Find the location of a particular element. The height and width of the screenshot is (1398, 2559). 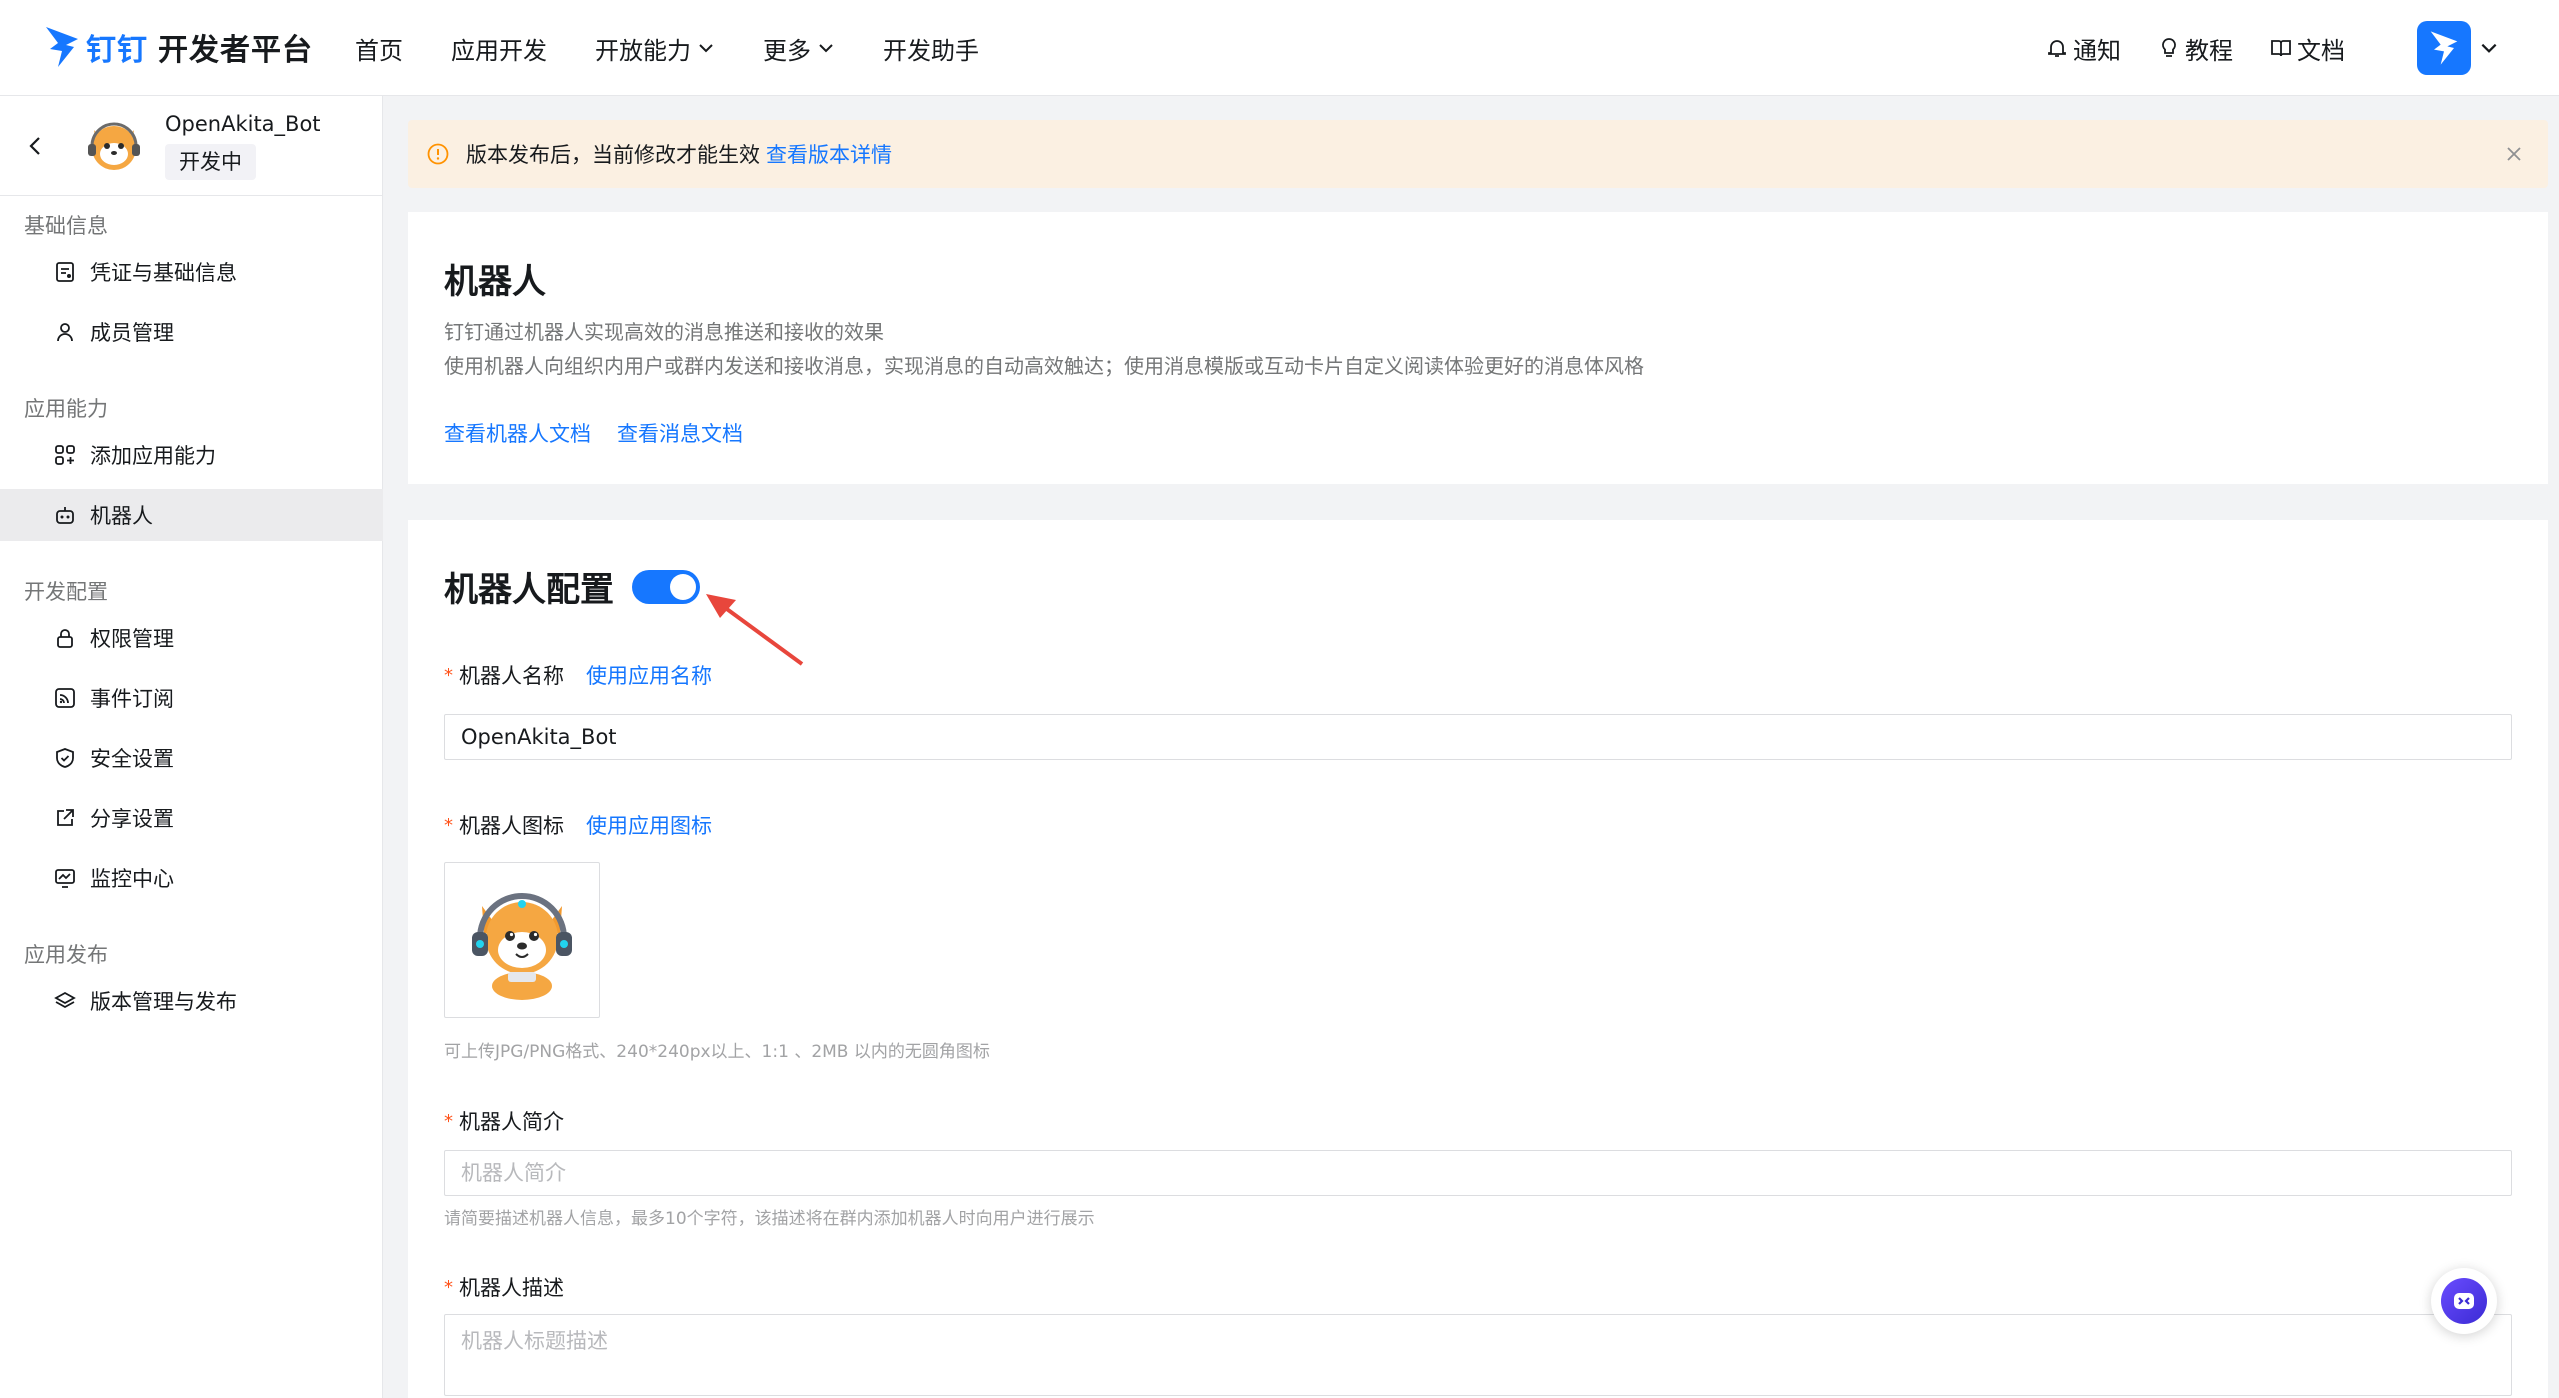

menu-group-dev-config: 开发配置 is located at coordinates (66, 592).